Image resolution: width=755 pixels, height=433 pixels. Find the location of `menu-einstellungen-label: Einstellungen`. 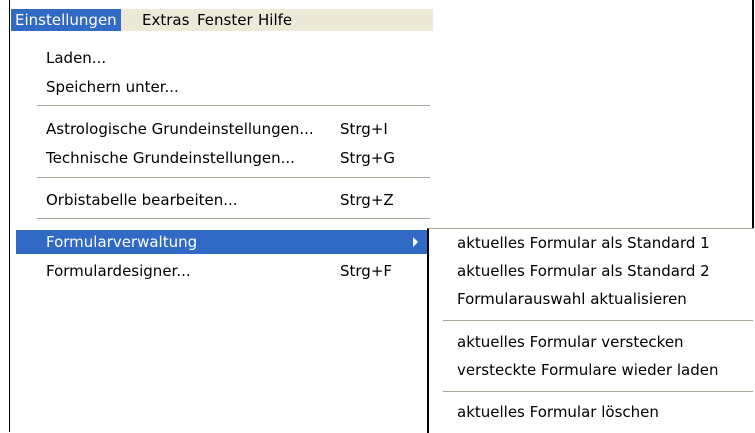

menu-einstellungen-label: Einstellungen is located at coordinates (66, 20).